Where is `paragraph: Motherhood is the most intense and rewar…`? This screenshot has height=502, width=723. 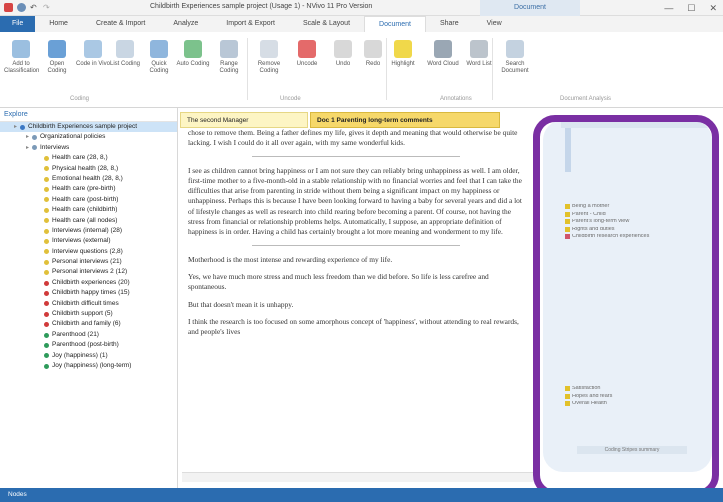 paragraph: Motherhood is the most intense and rewar… is located at coordinates (290, 259).